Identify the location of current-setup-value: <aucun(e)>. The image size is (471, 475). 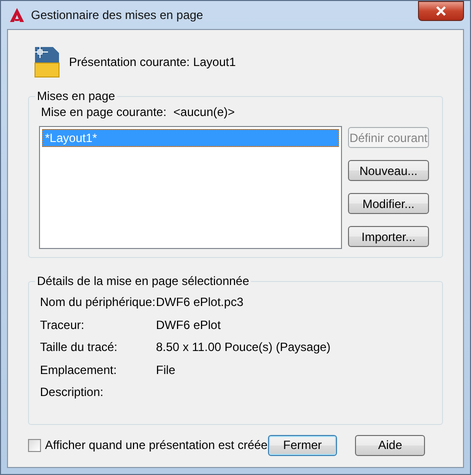
(204, 112).